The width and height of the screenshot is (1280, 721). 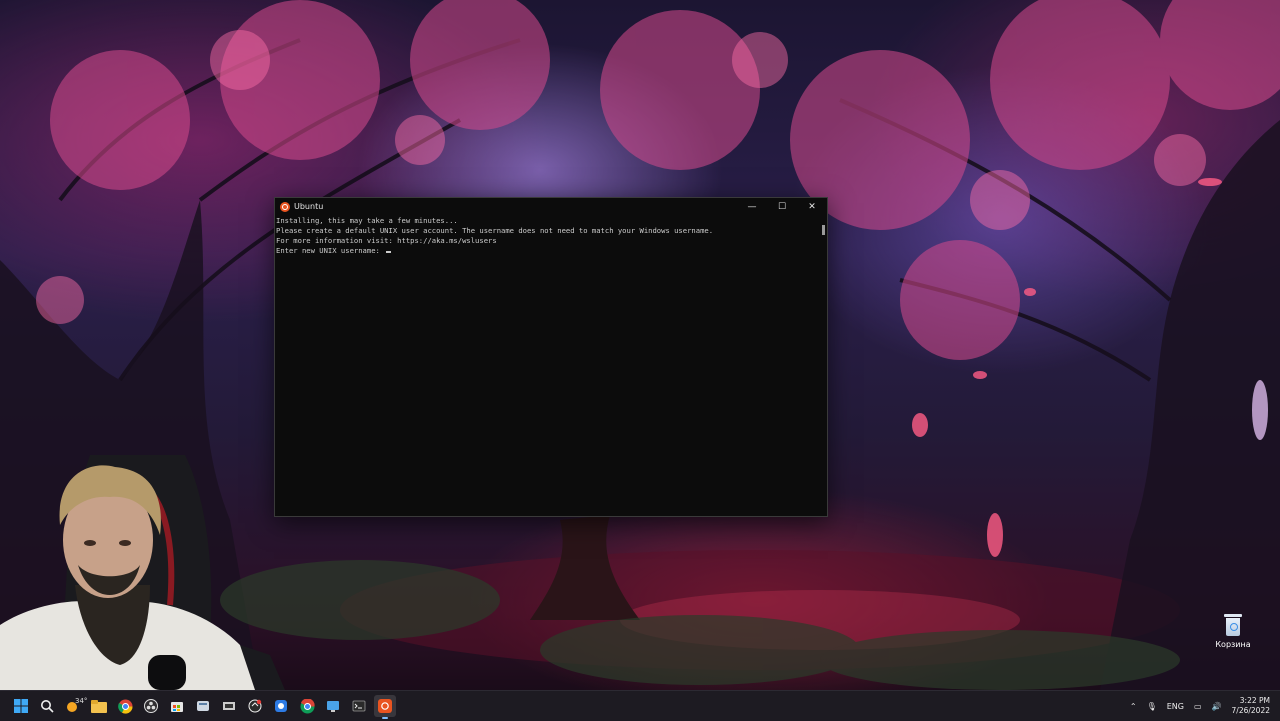 I want to click on terminal-button, so click(x=359, y=706).